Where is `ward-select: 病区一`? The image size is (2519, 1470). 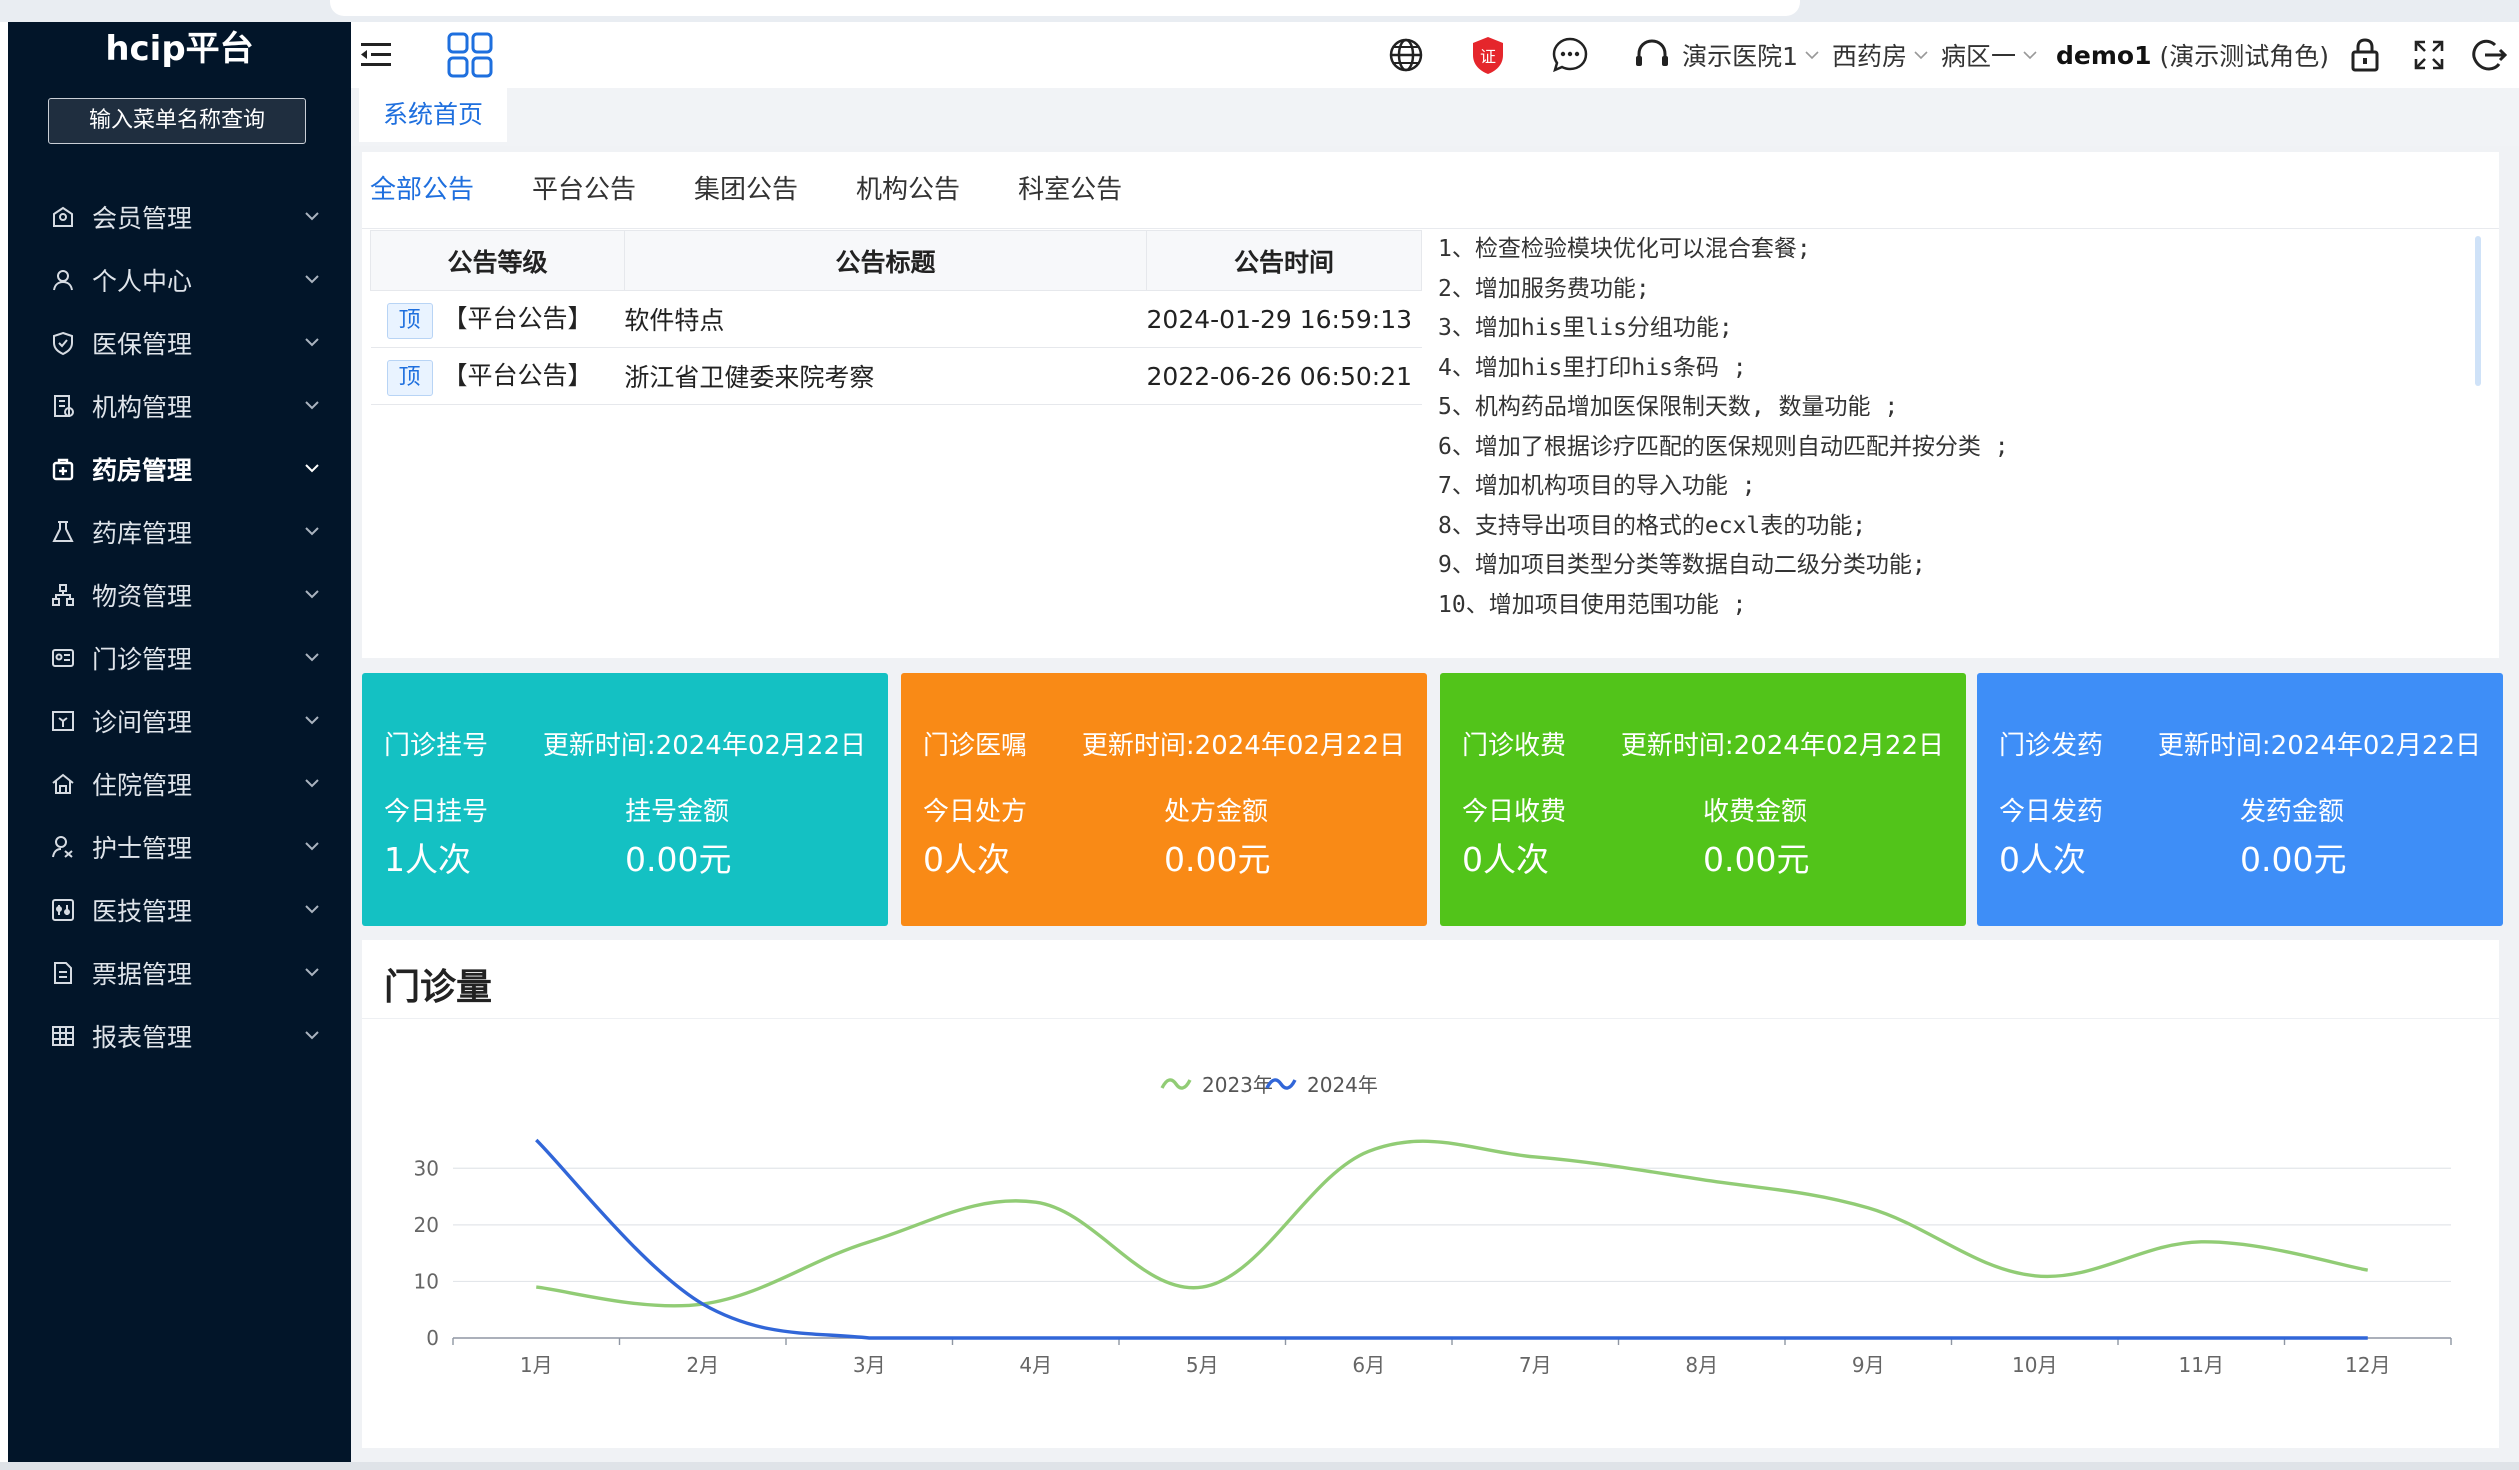 ward-select: 病区一 is located at coordinates (1989, 55).